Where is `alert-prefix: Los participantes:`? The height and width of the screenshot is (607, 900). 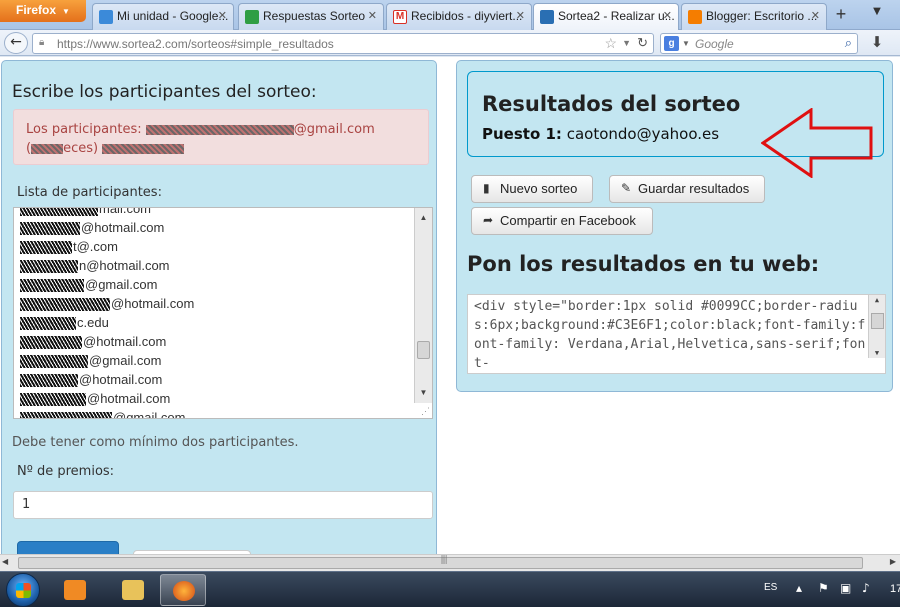 alert-prefix: Los participantes: is located at coordinates (84, 129).